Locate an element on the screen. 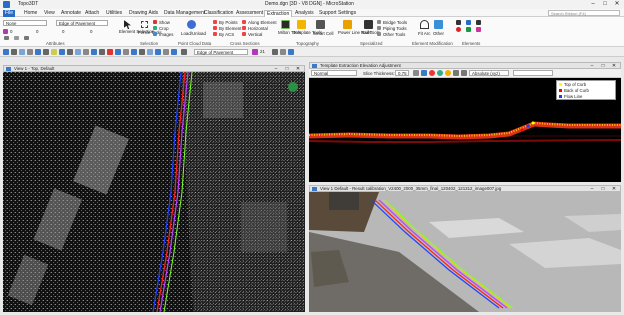 This screenshot has width=624, height=315. rail-tools-button: Rail Tools is located at coordinates (370, 33).